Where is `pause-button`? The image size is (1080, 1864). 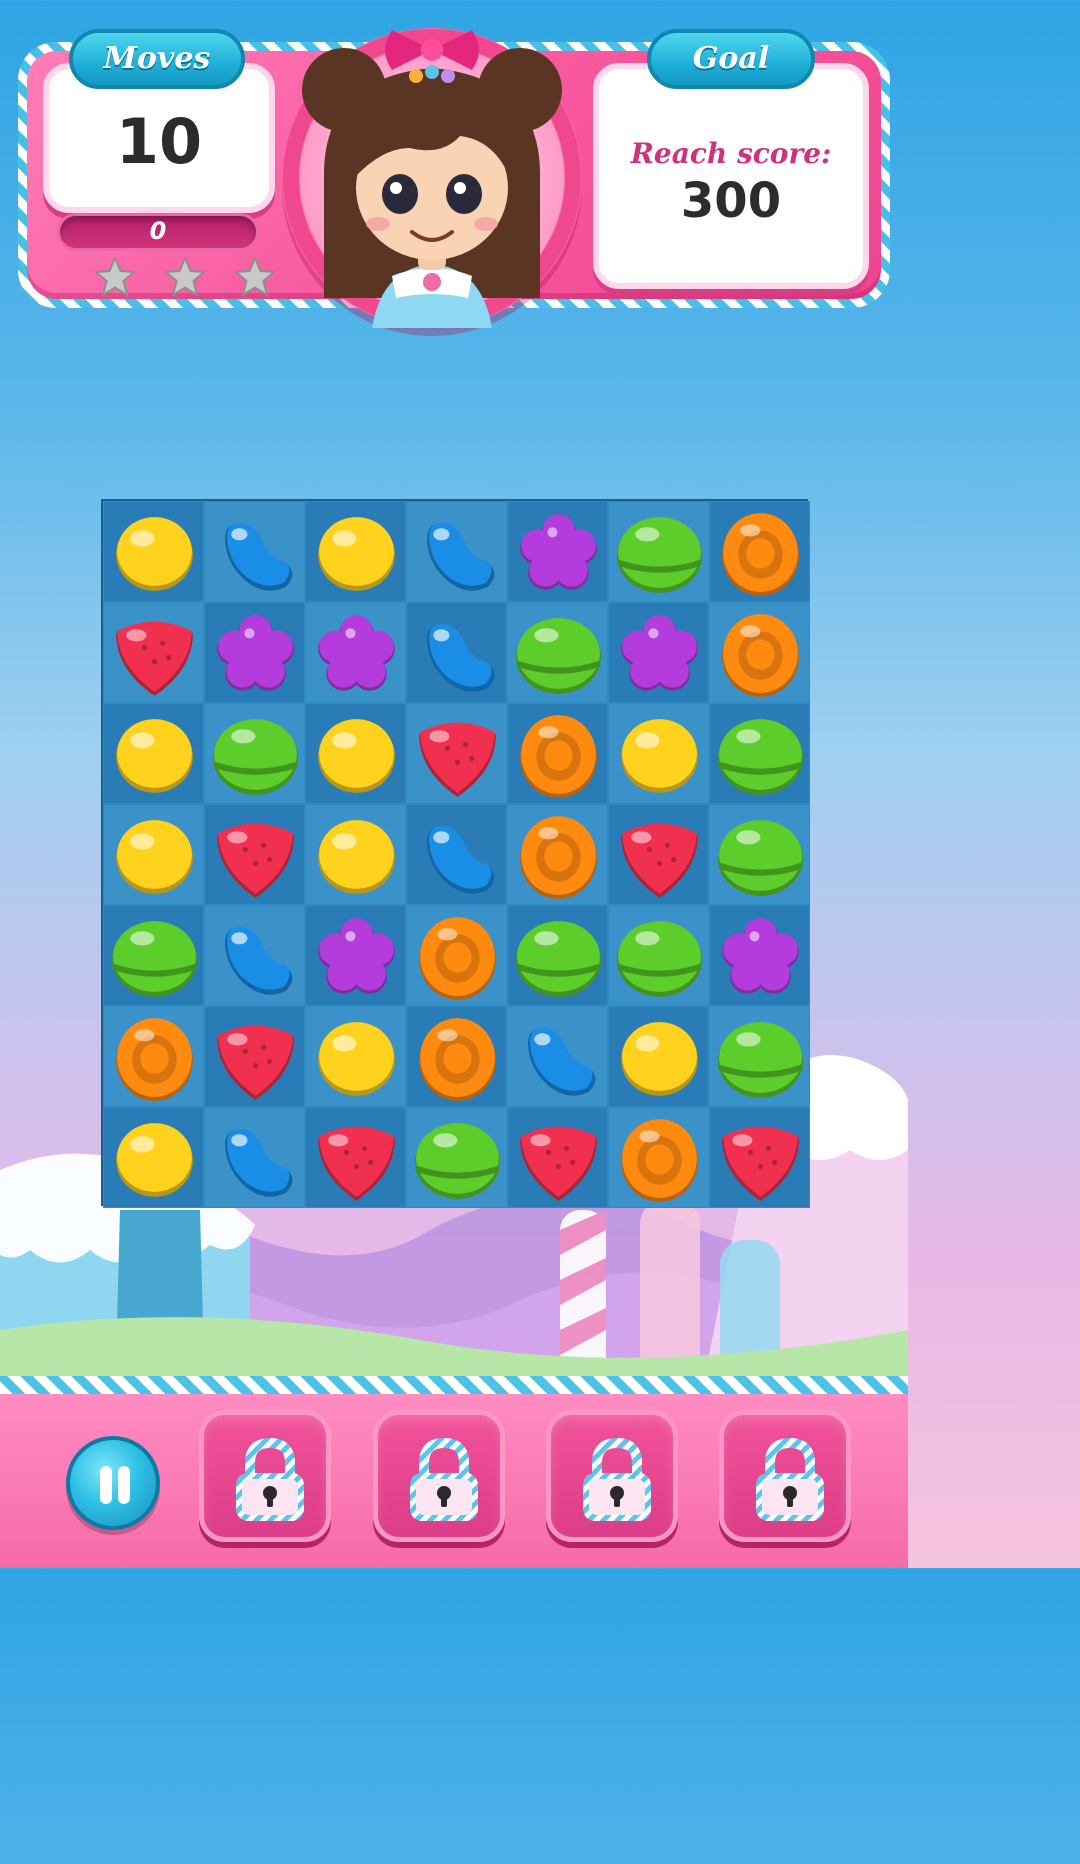
pause-button is located at coordinates (113, 1483).